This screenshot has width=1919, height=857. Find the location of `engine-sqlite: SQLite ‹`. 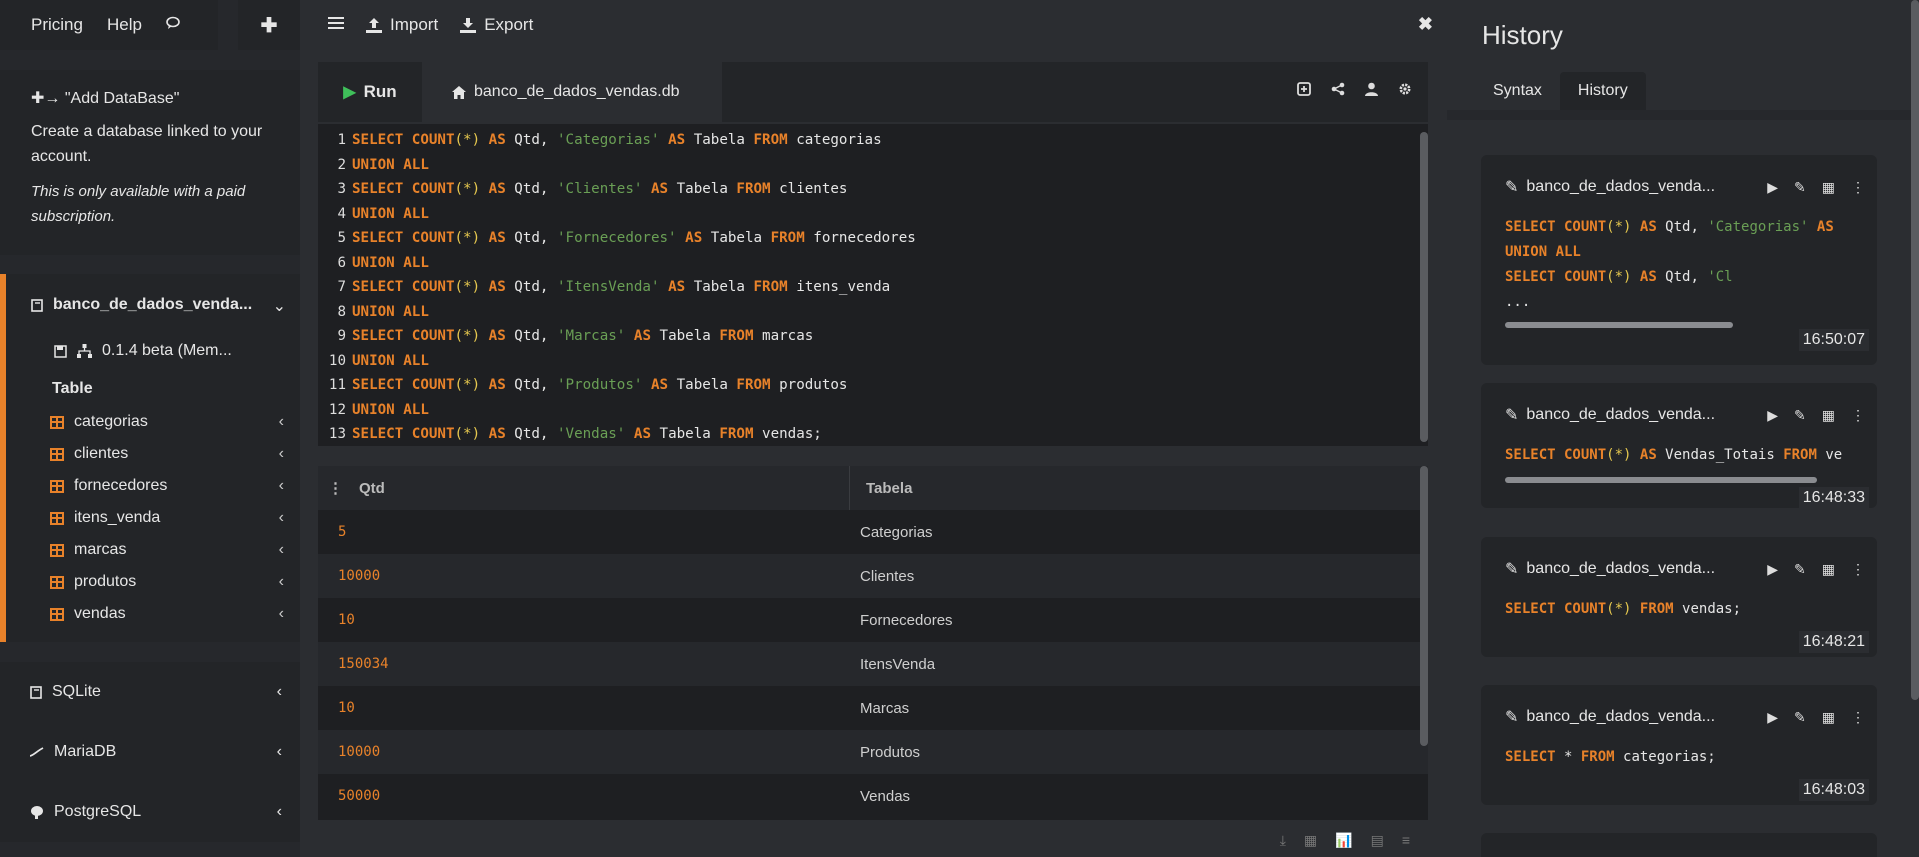

engine-sqlite: SQLite ‹ is located at coordinates (150, 692).